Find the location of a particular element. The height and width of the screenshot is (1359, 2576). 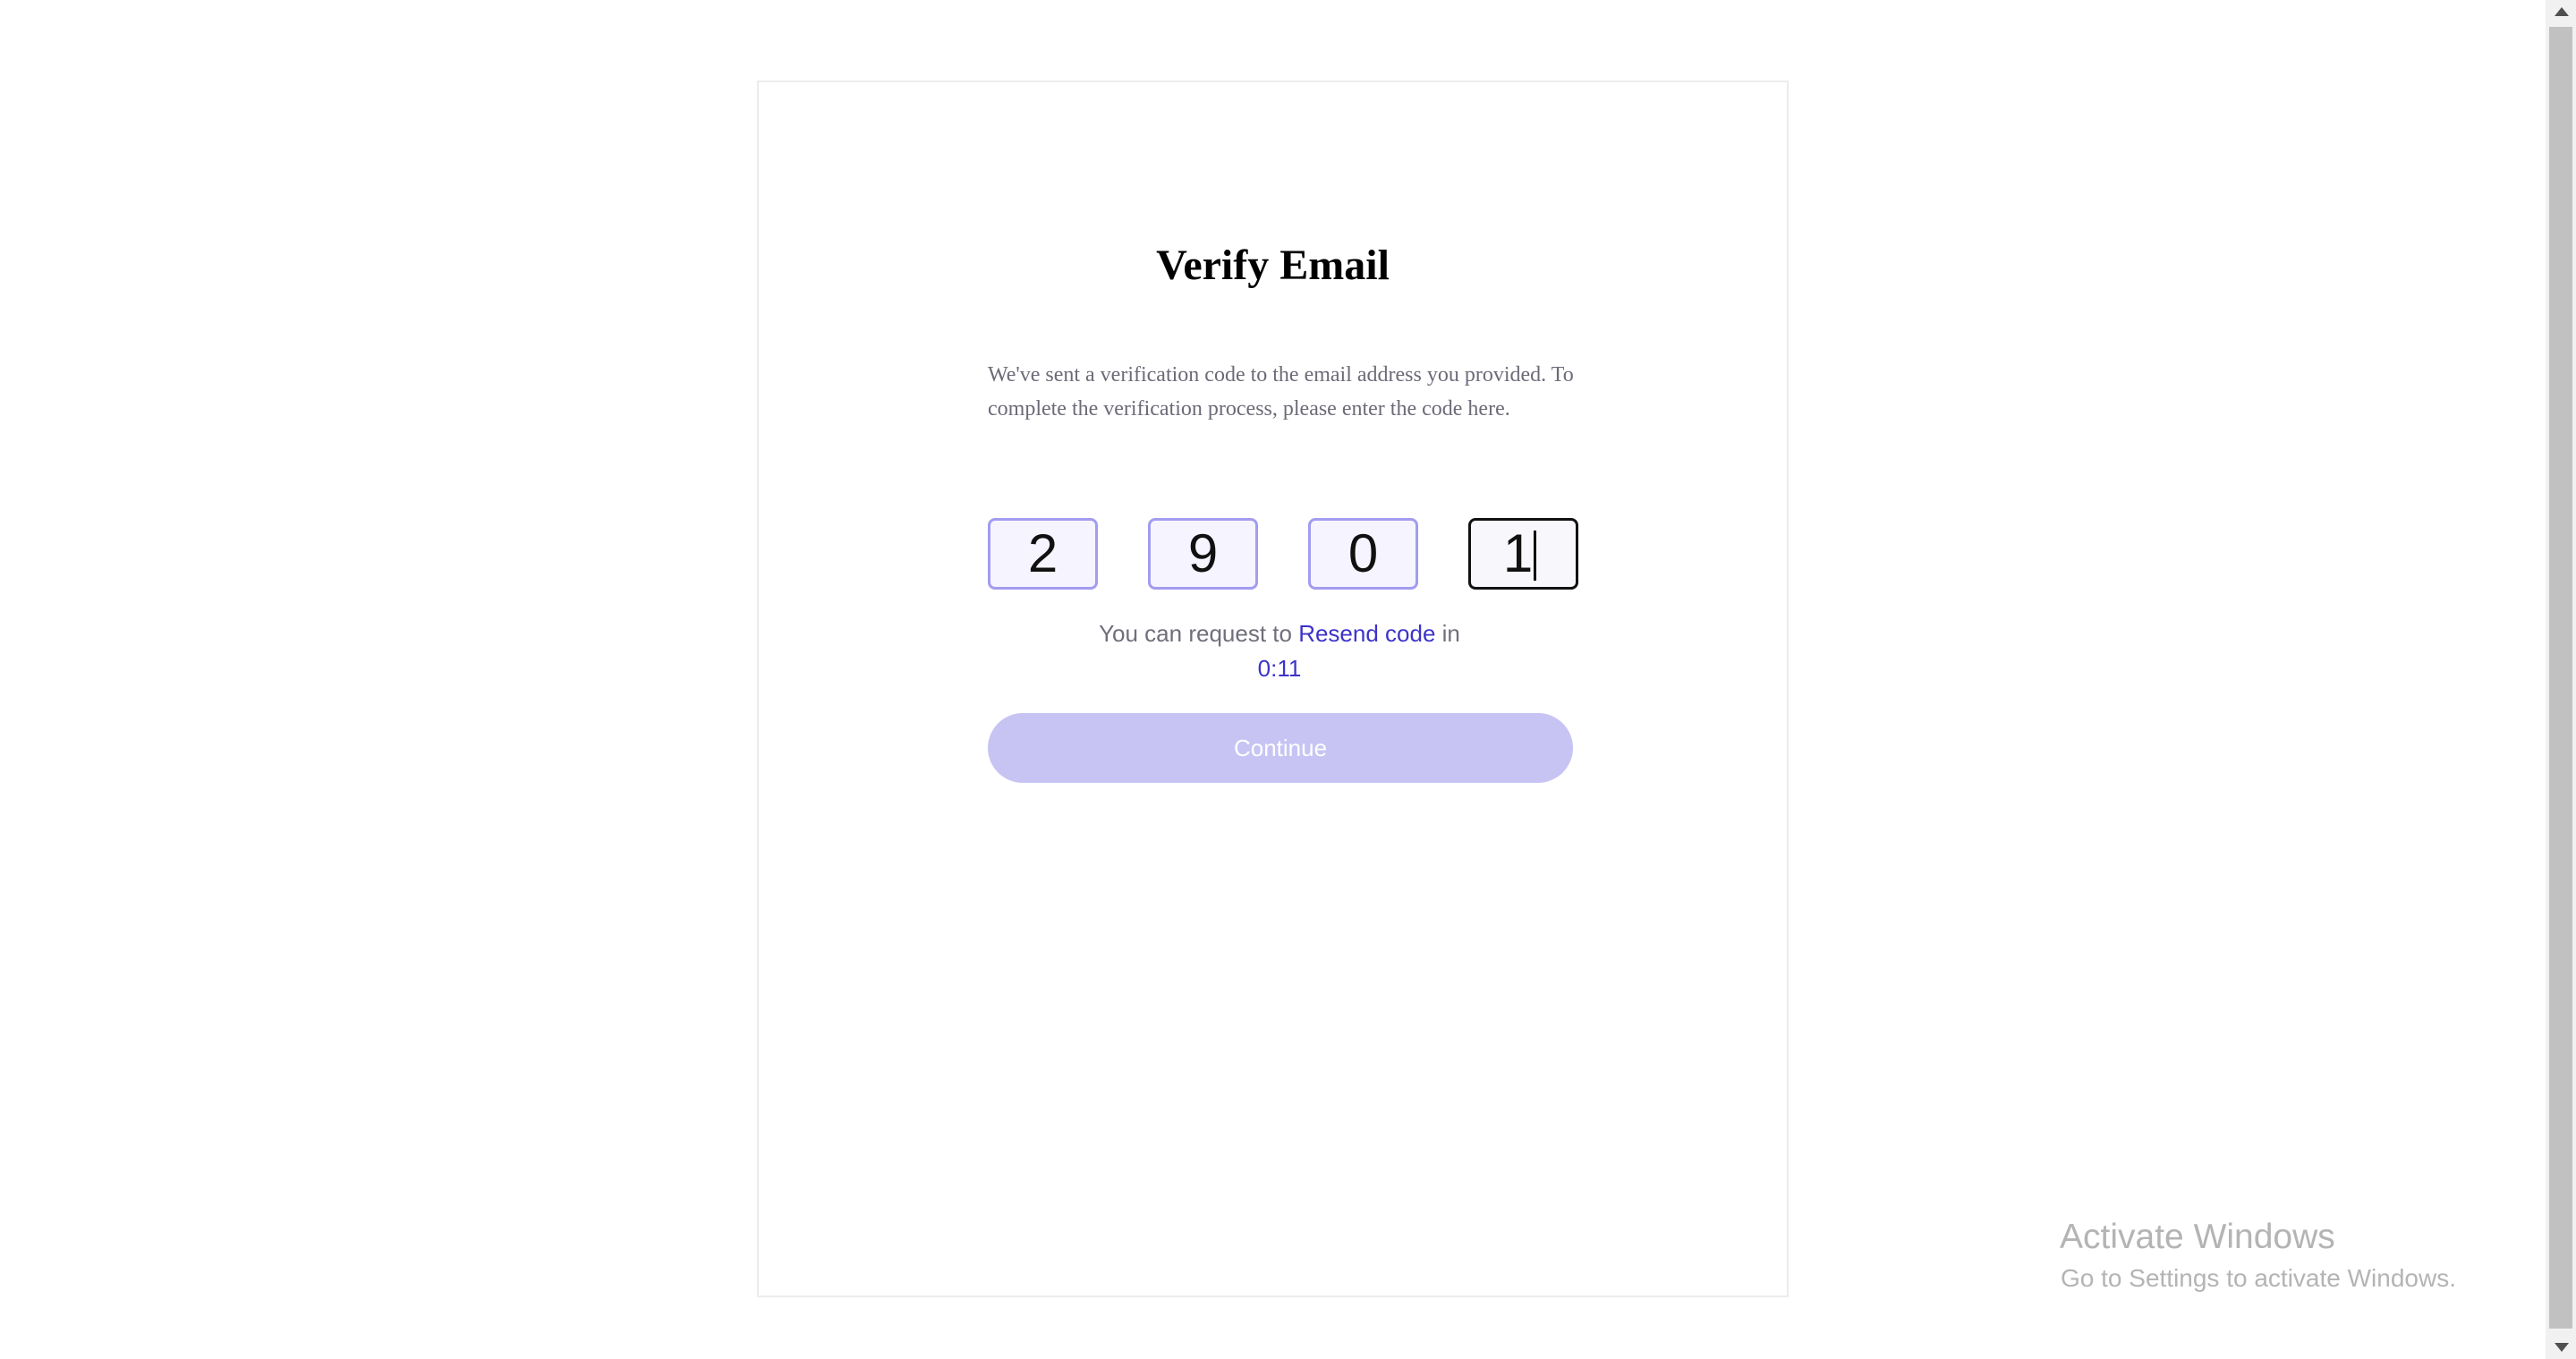

resend-message: You can request to Resend code in 0:11 is located at coordinates (1279, 651).